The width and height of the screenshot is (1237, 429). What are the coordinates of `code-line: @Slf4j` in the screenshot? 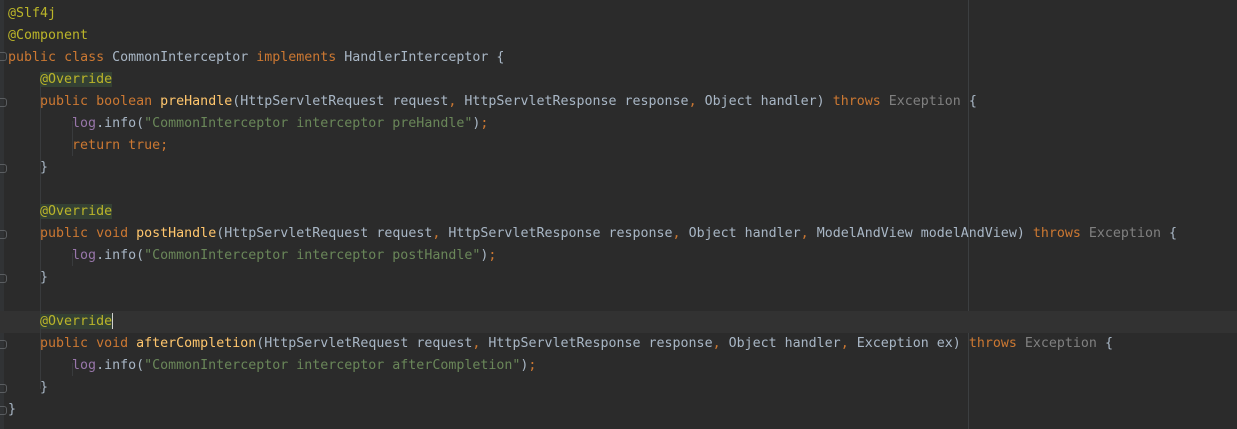 It's located at (32, 14).